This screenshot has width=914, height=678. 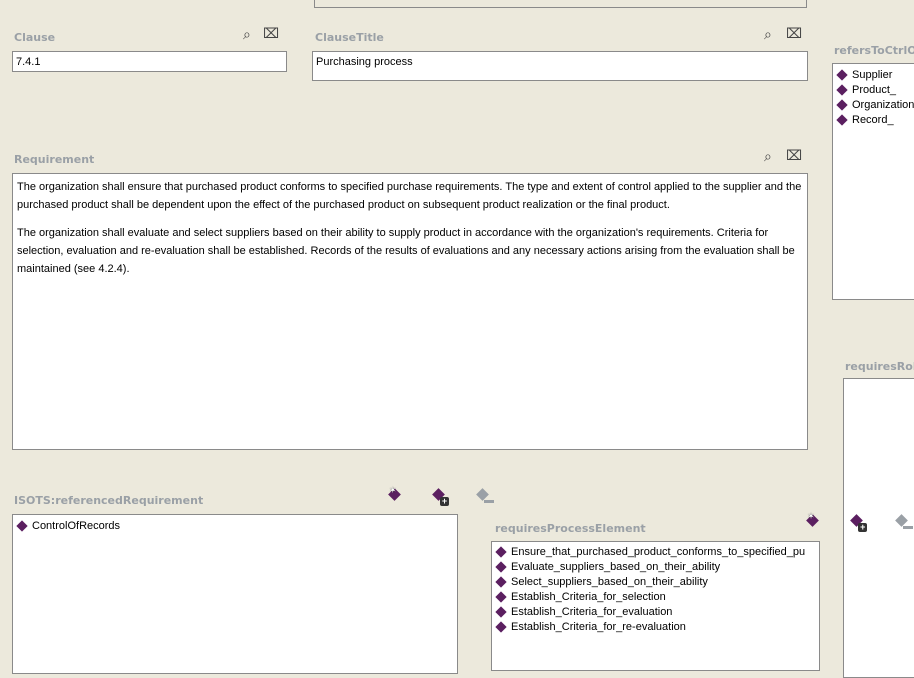 What do you see at coordinates (235, 594) in the screenshot?
I see `referenced-requirement-list: ControlOfRecords` at bounding box center [235, 594].